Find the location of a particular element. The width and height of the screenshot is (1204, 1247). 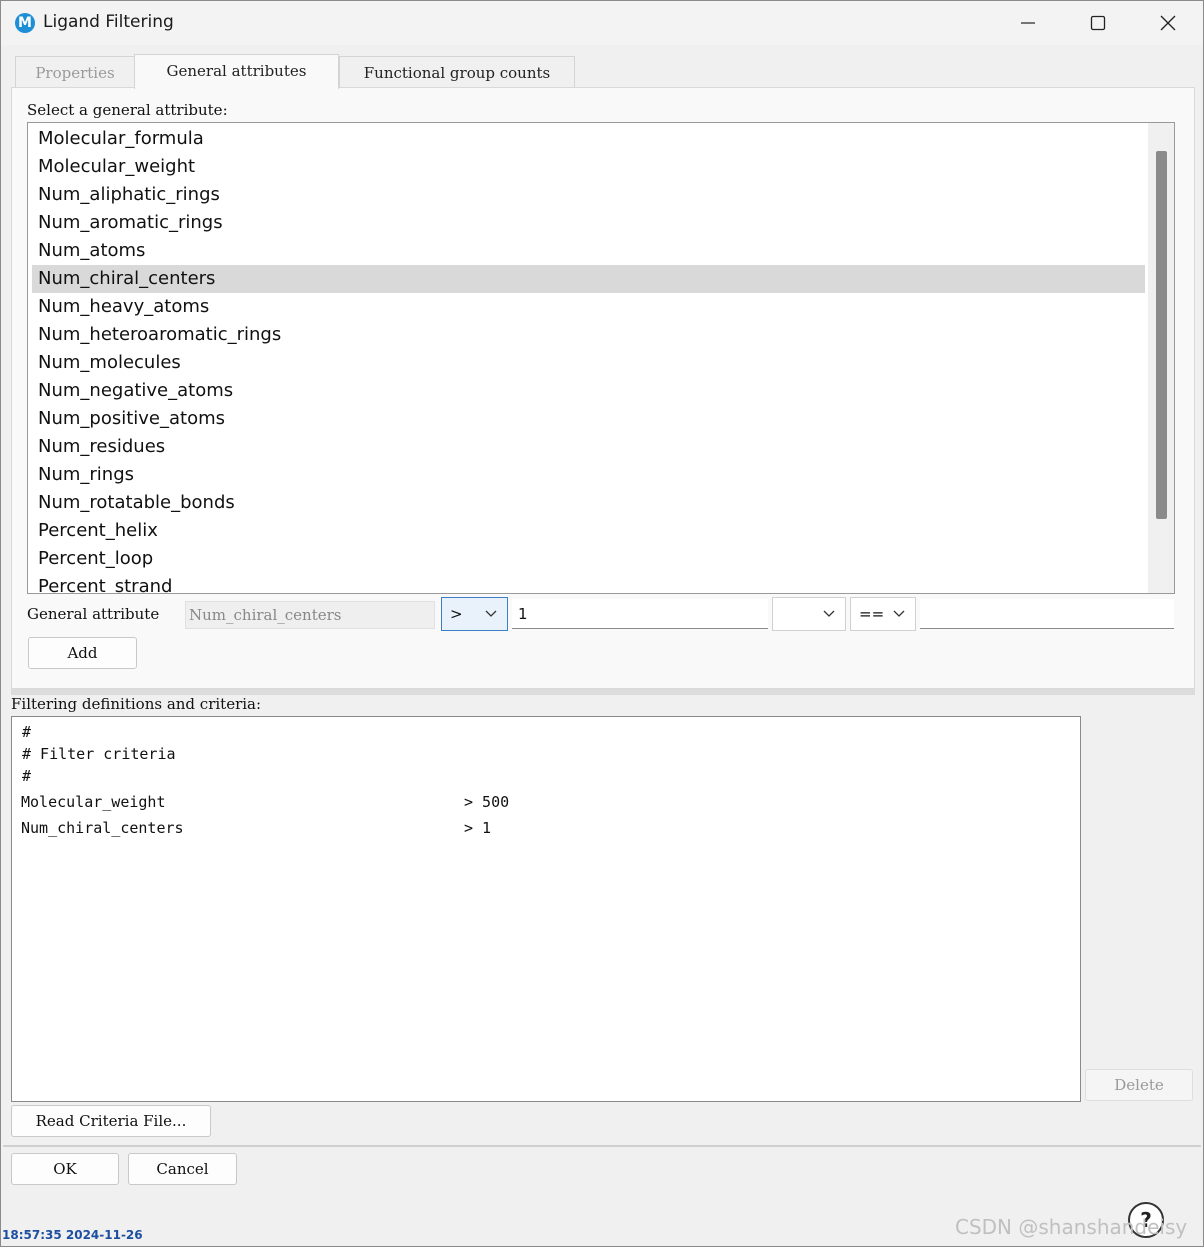

tab-properties: Properties is located at coordinates (75, 72).